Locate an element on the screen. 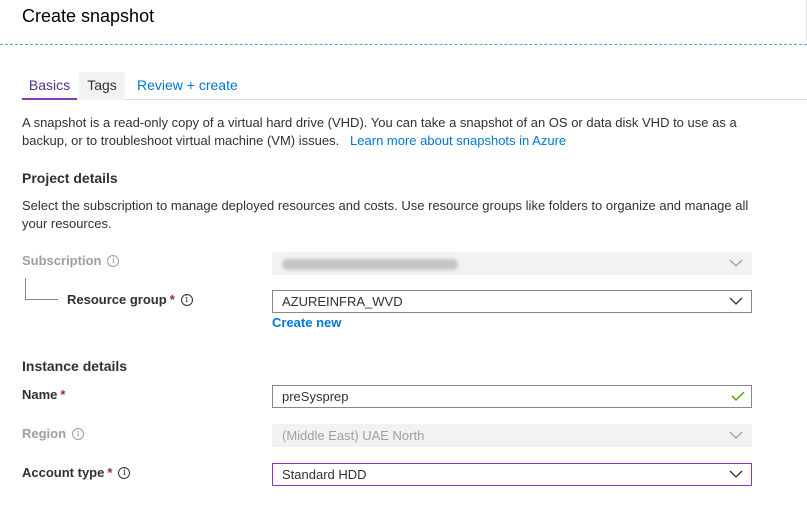 Image resolution: width=807 pixels, height=518 pixels. project-details-heading: Project details is located at coordinates (70, 178).